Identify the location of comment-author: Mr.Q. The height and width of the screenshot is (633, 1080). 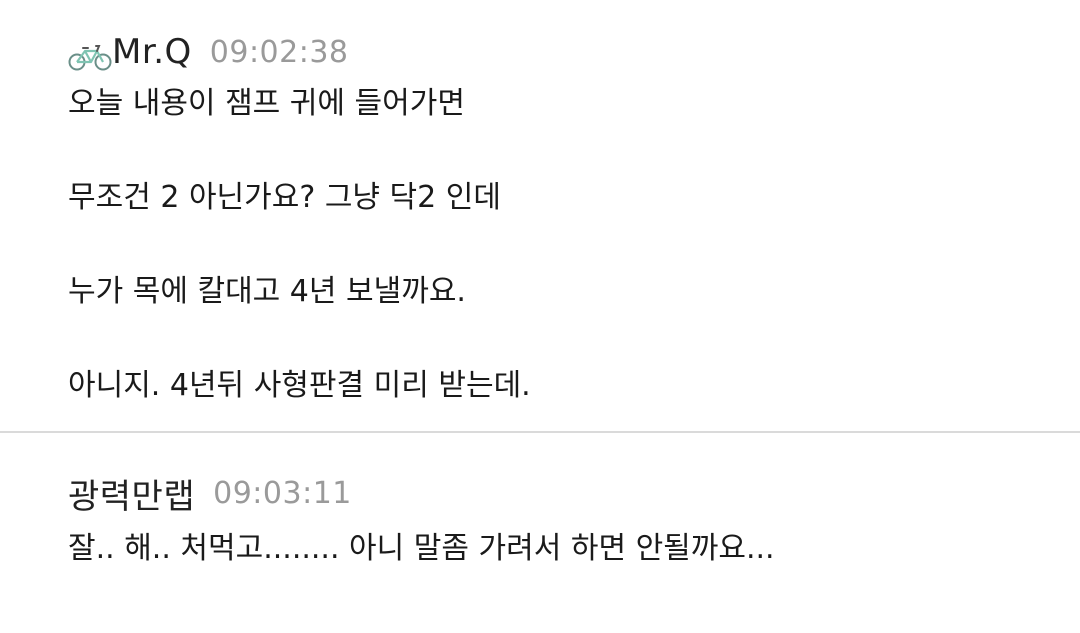
(152, 52).